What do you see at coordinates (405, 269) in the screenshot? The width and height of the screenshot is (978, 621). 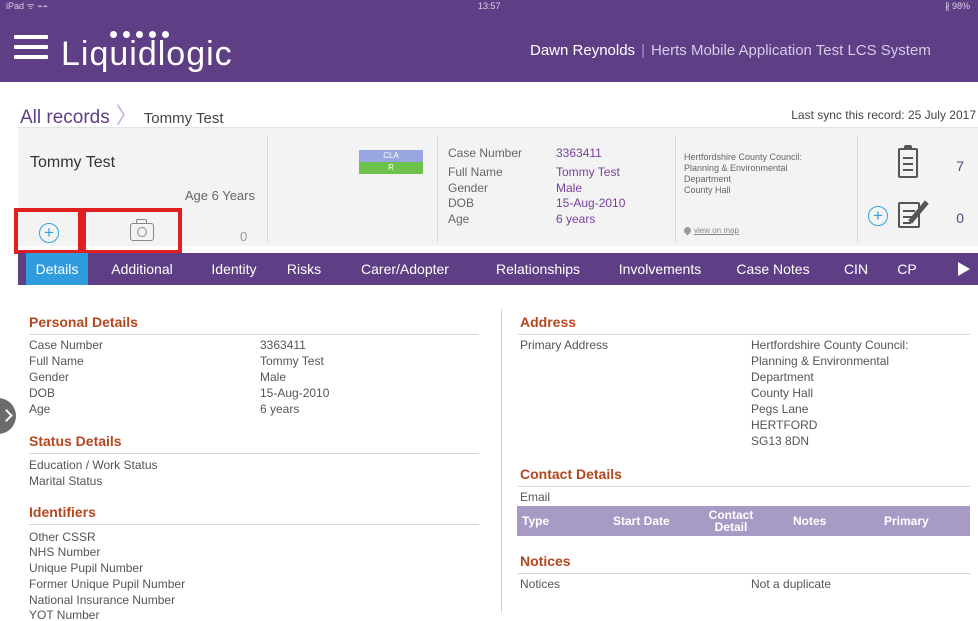 I see `tab-carer-adopter: Carer/Adopter` at bounding box center [405, 269].